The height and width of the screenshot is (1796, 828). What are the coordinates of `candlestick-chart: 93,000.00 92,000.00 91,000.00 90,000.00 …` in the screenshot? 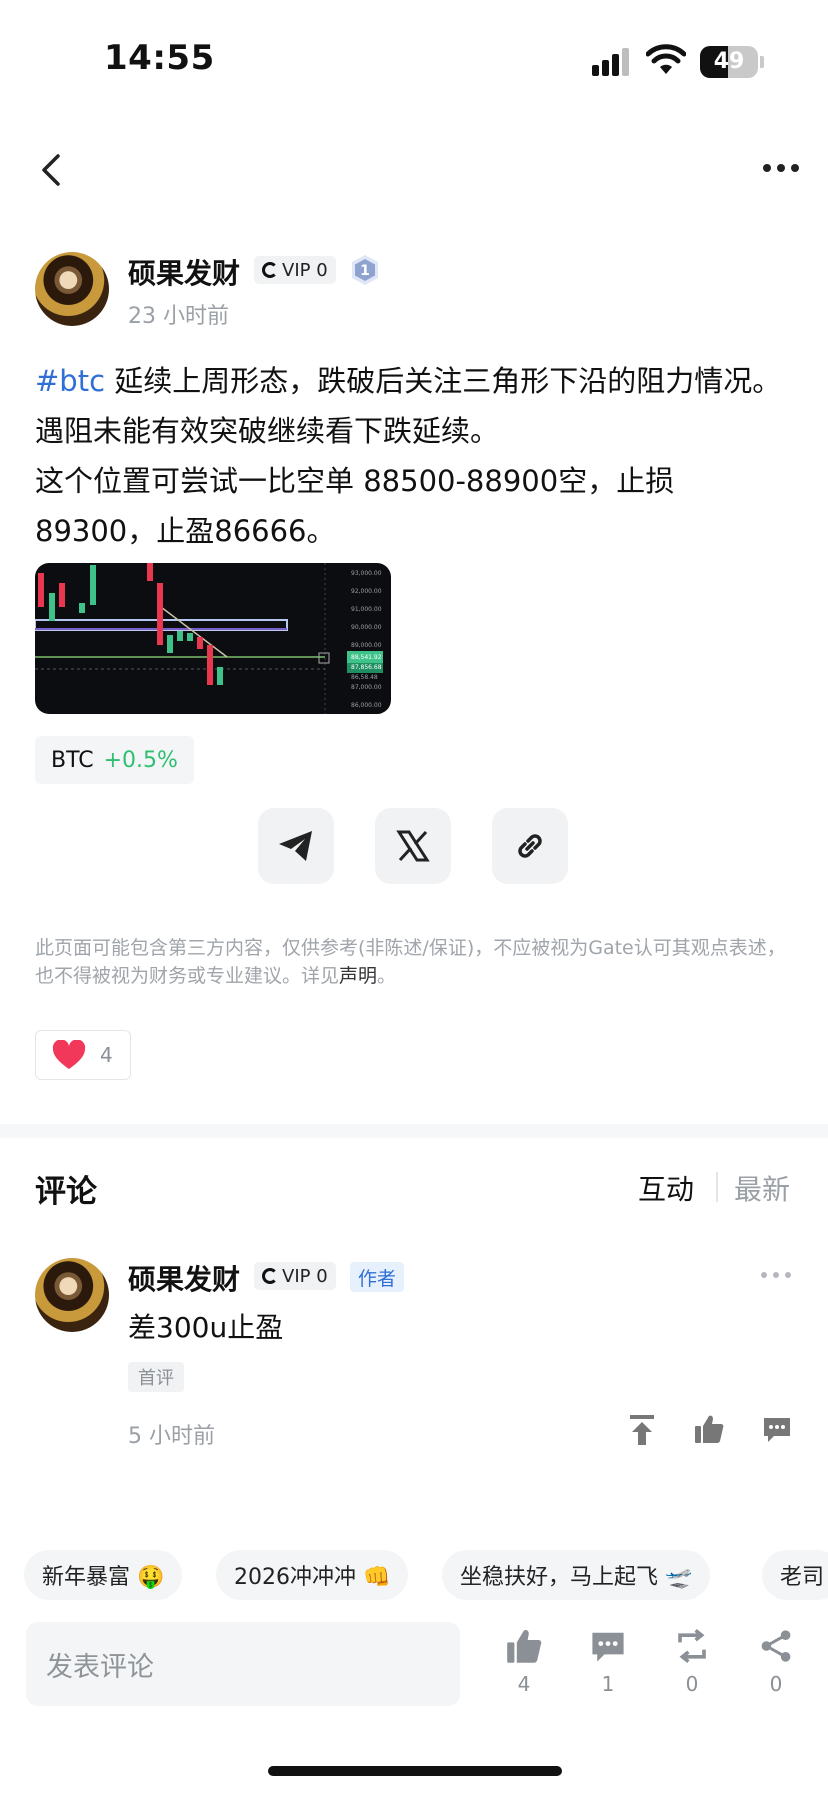 It's located at (209, 638).